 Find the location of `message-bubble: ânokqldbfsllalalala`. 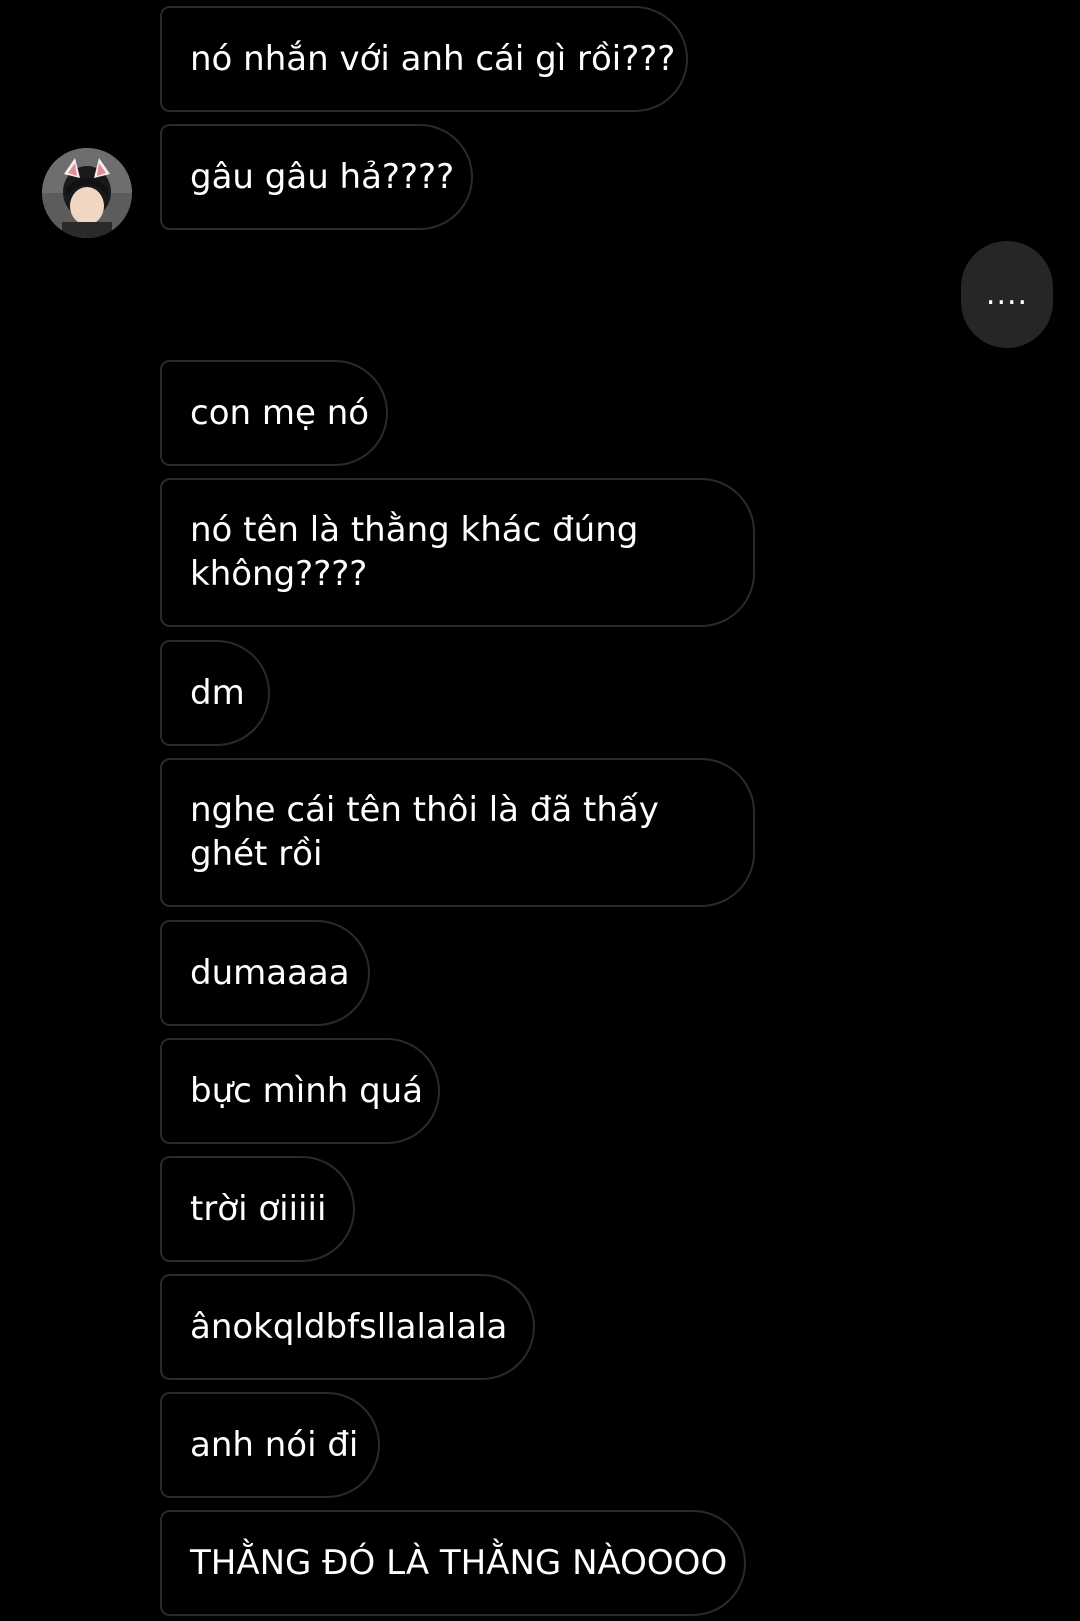

message-bubble: ânokqldbfsllalalala is located at coordinates (347, 1327).